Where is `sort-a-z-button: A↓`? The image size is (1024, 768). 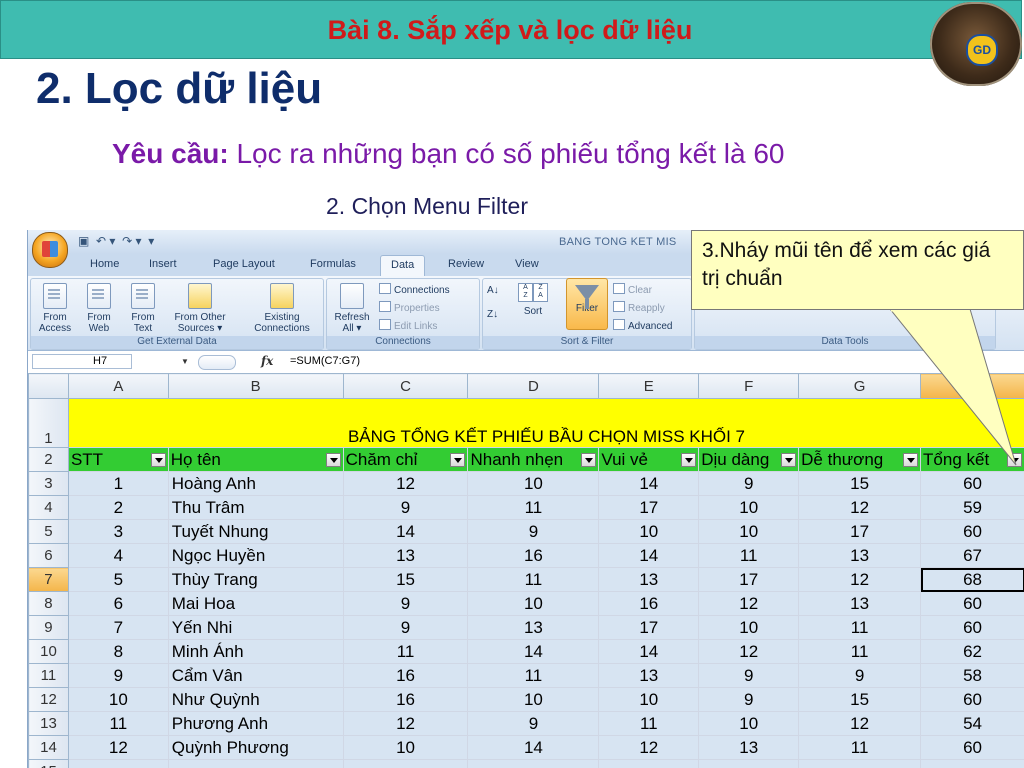 sort-a-z-button: A↓ is located at coordinates (493, 290).